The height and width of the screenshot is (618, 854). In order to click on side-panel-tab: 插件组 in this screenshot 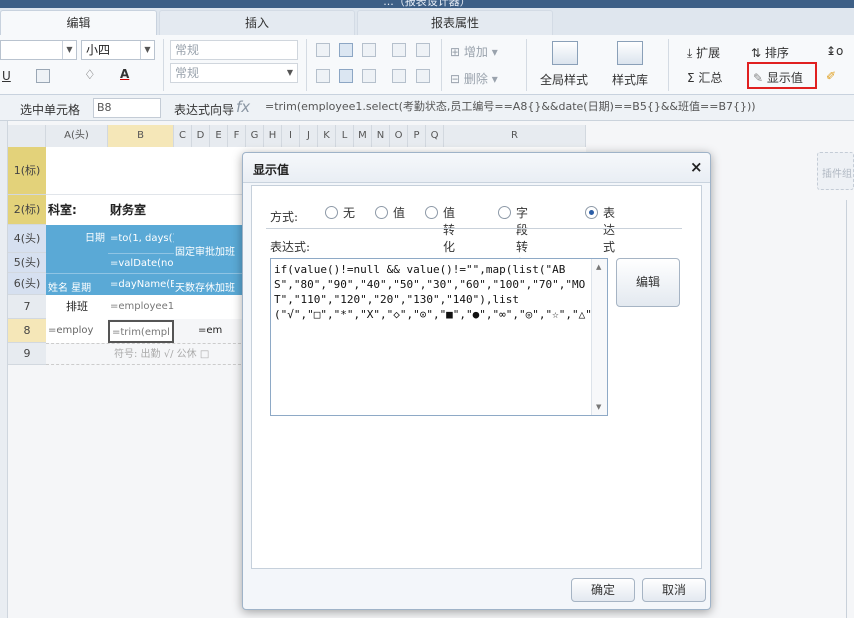, I will do `click(835, 171)`.